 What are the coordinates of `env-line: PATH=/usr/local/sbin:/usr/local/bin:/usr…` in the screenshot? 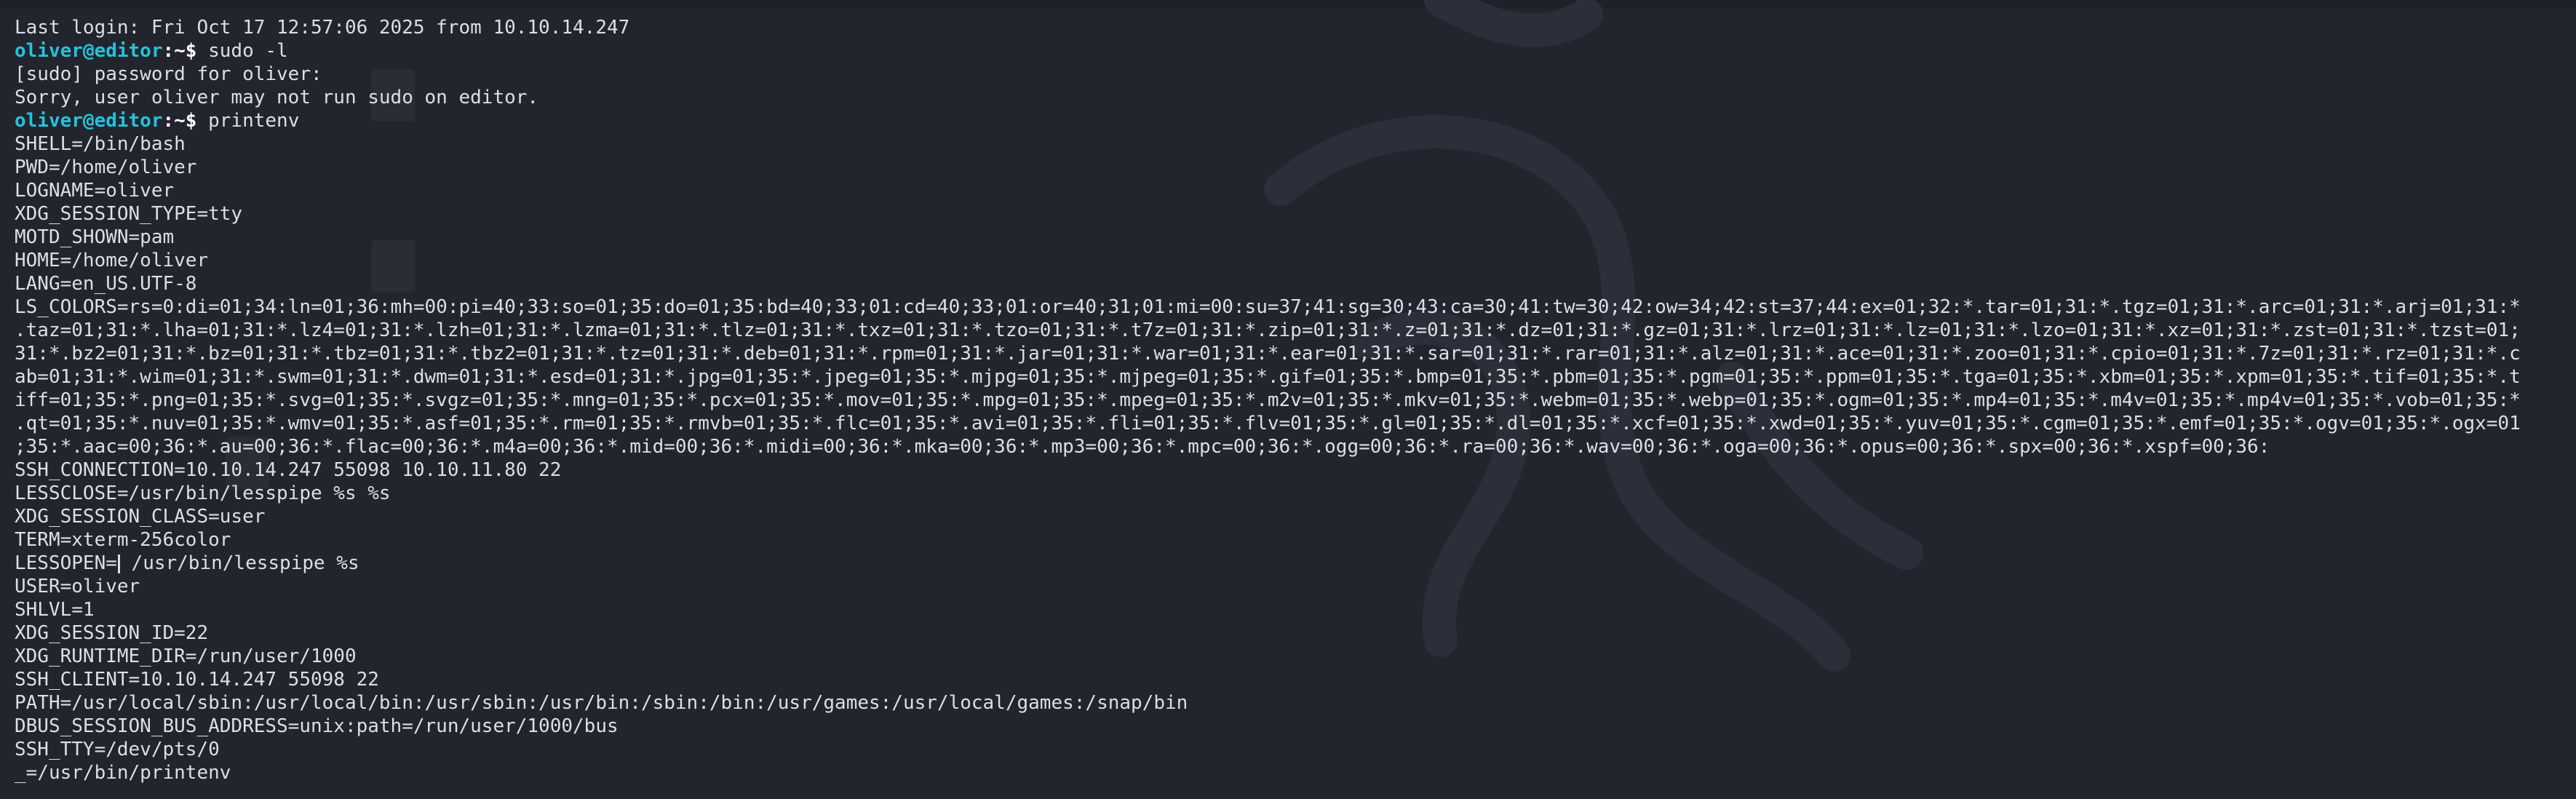 It's located at (601, 703).